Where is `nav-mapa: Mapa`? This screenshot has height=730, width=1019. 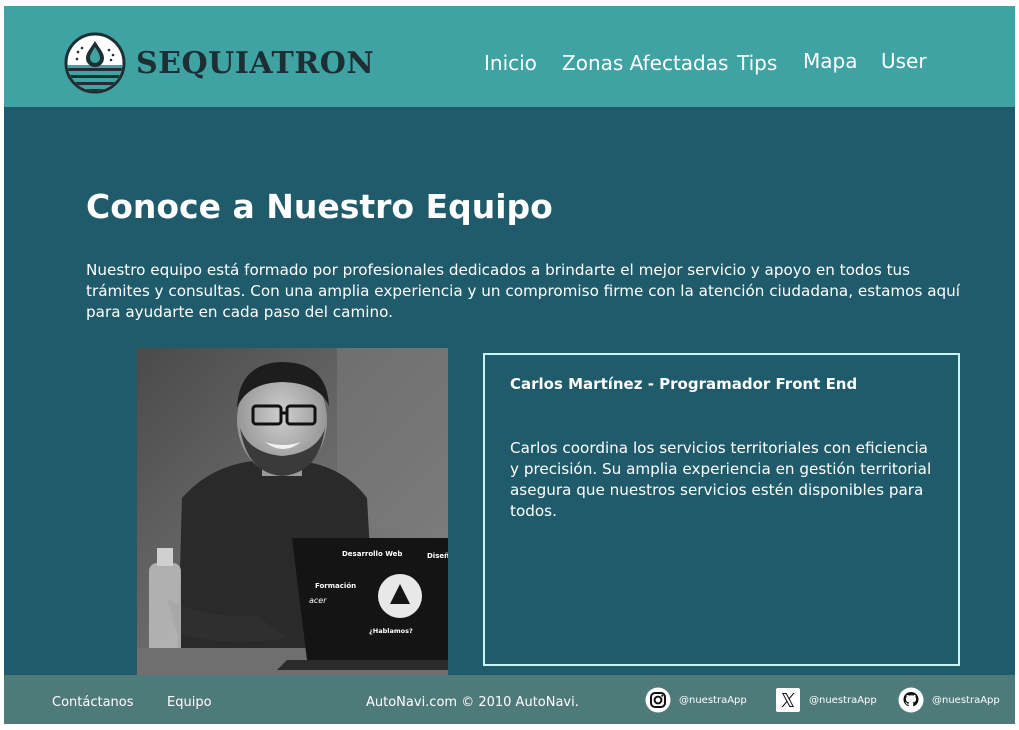 nav-mapa: Mapa is located at coordinates (830, 61).